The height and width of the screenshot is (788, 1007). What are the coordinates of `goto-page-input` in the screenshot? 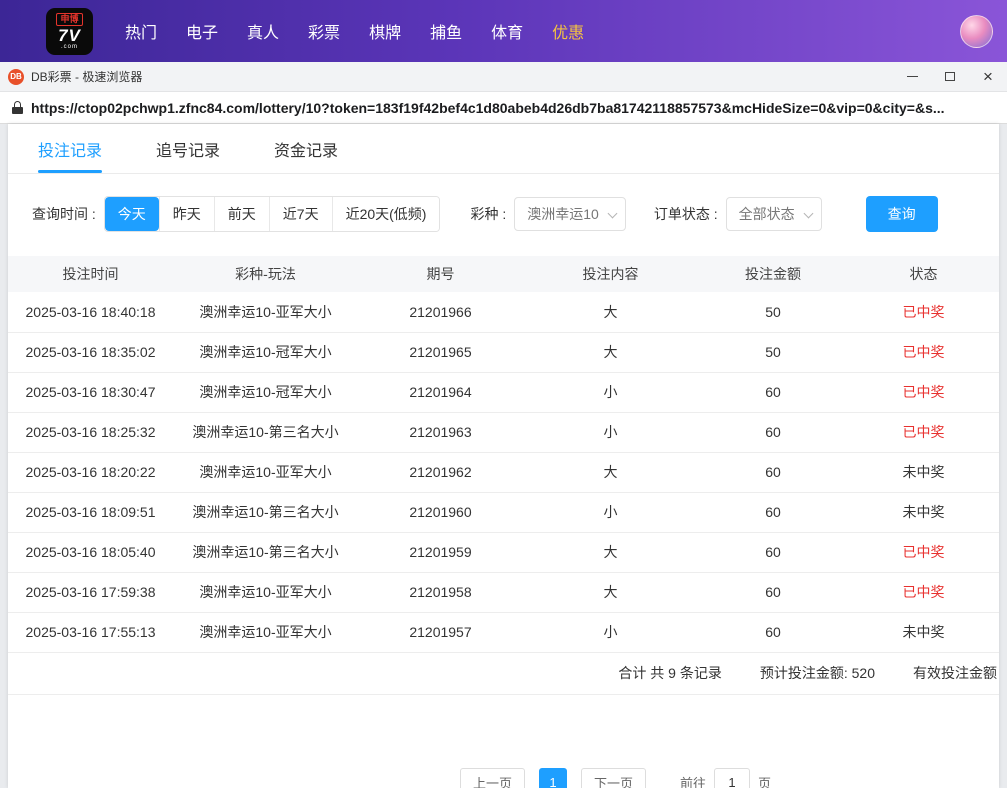 It's located at (732, 778).